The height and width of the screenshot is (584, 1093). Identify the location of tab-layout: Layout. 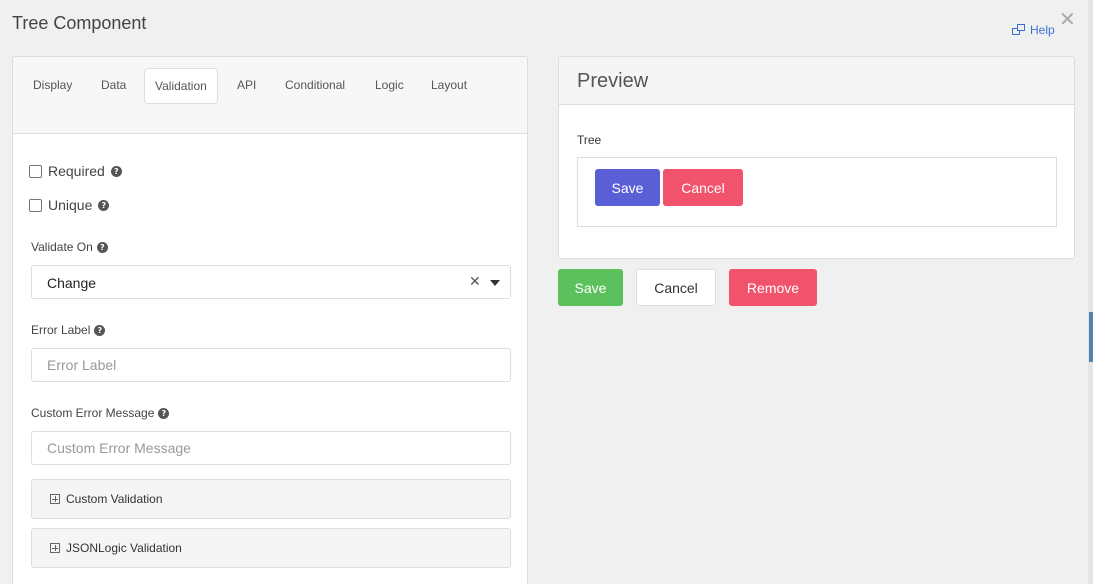
(449, 86).